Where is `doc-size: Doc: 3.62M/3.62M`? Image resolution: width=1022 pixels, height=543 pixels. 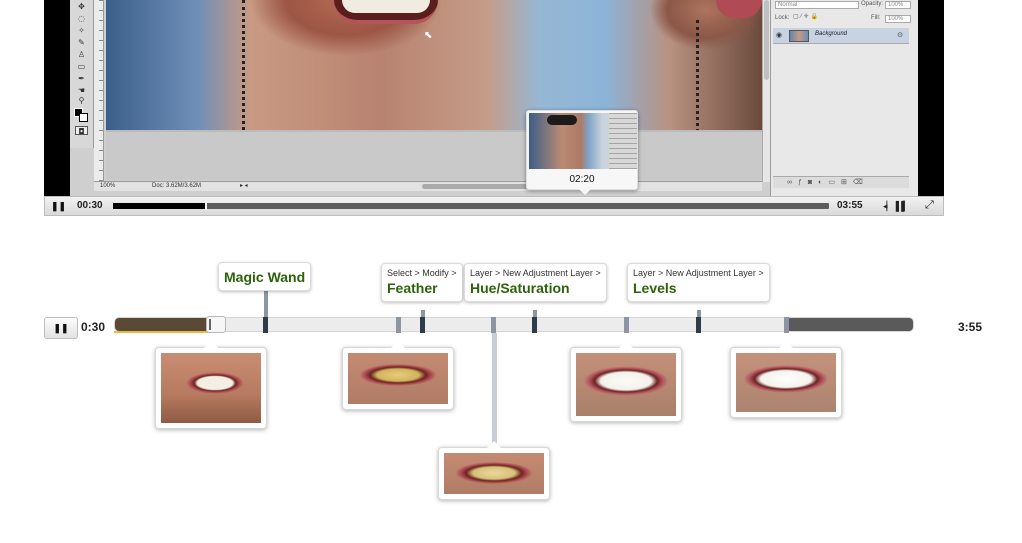
doc-size: Doc: 3.62M/3.62M is located at coordinates (177, 186).